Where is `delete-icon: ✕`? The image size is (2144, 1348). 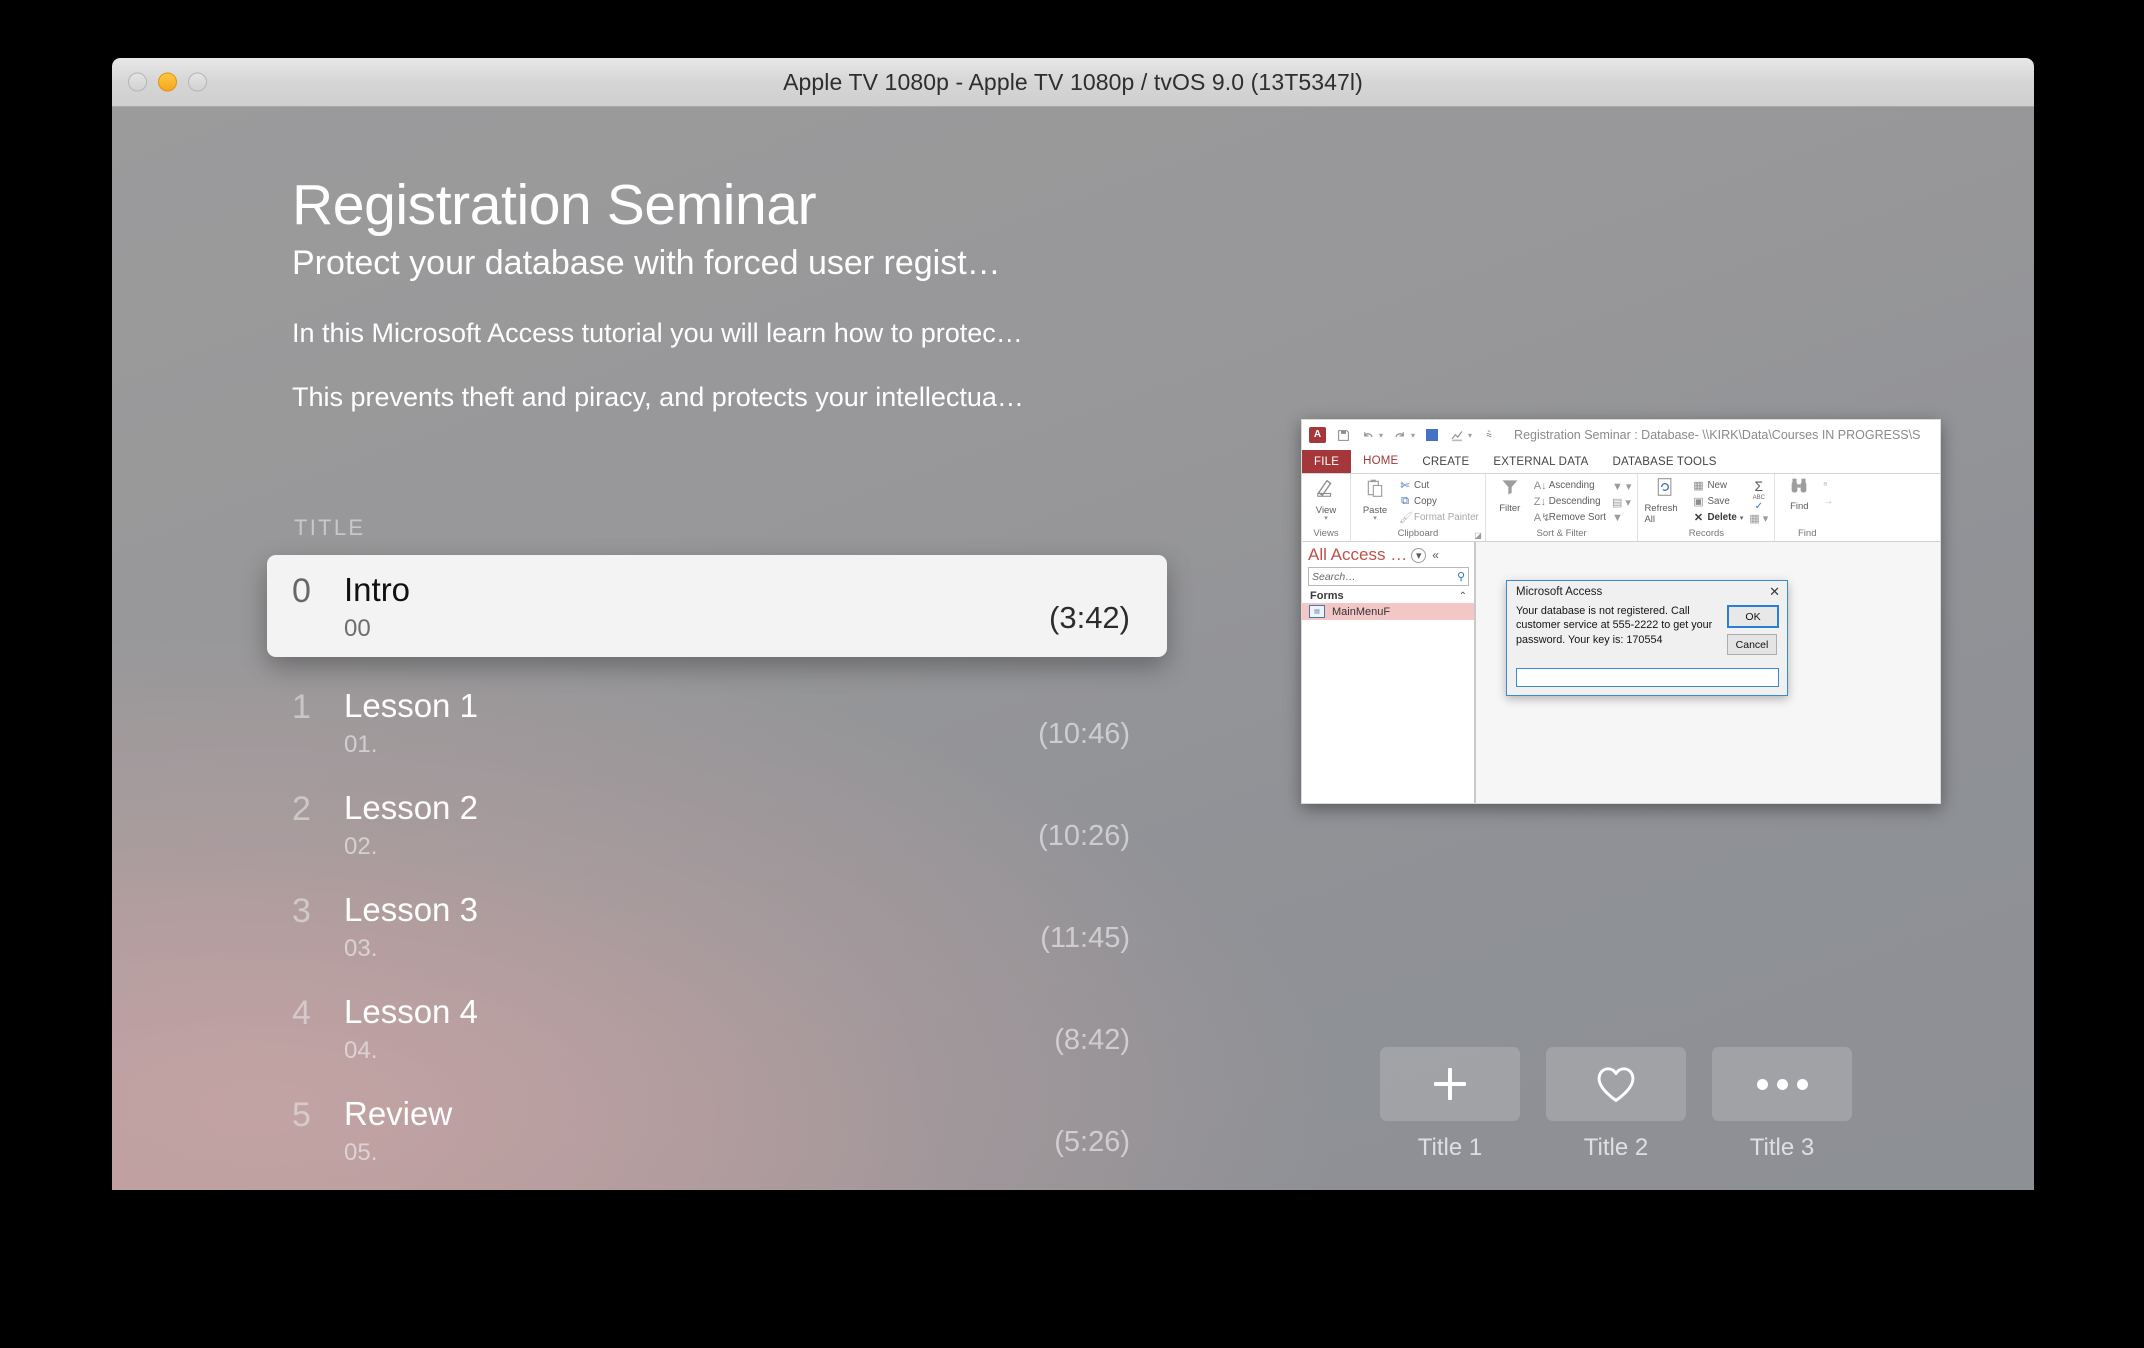
delete-icon: ✕ is located at coordinates (1698, 518).